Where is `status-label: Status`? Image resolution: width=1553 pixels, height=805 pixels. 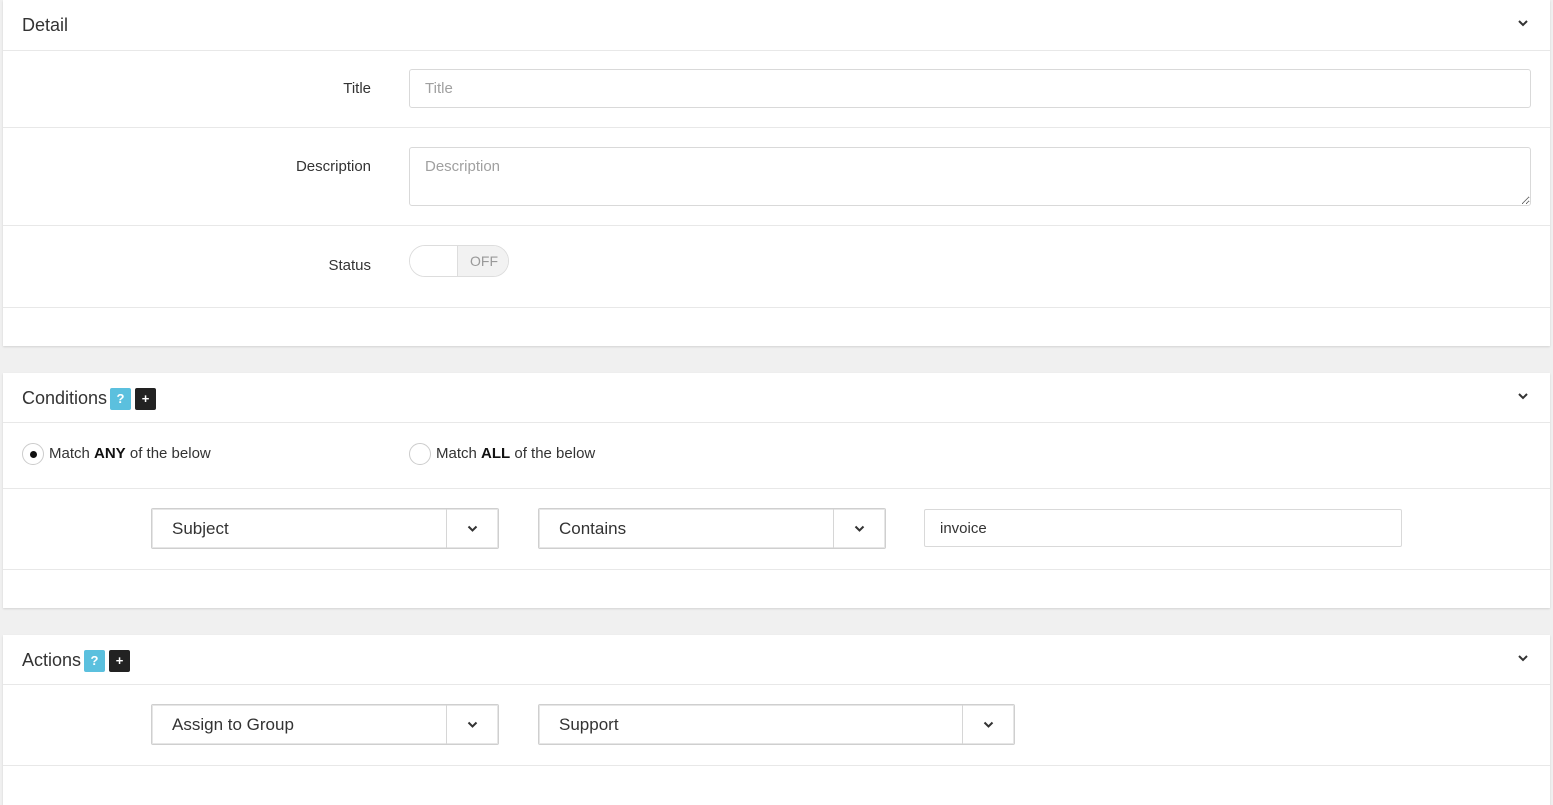 status-label: Status is located at coordinates (349, 265).